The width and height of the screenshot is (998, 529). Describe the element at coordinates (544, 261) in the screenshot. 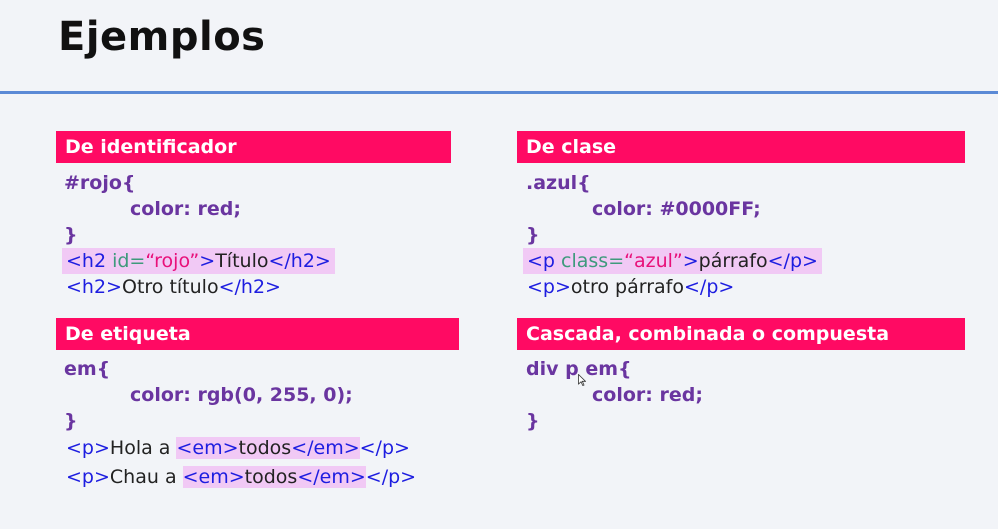

I see `html-open-tag: <p` at that location.